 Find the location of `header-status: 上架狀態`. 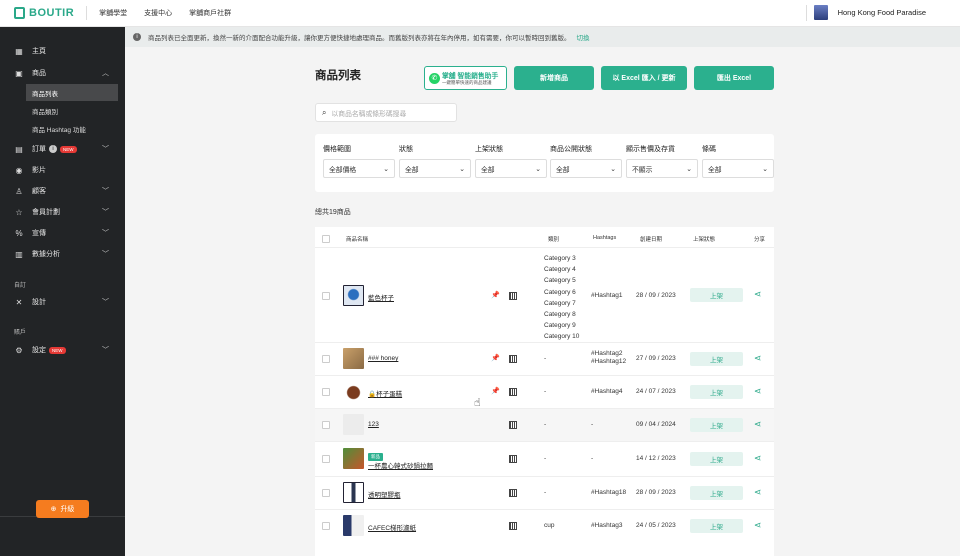

header-status: 上架狀態 is located at coordinates (704, 240).